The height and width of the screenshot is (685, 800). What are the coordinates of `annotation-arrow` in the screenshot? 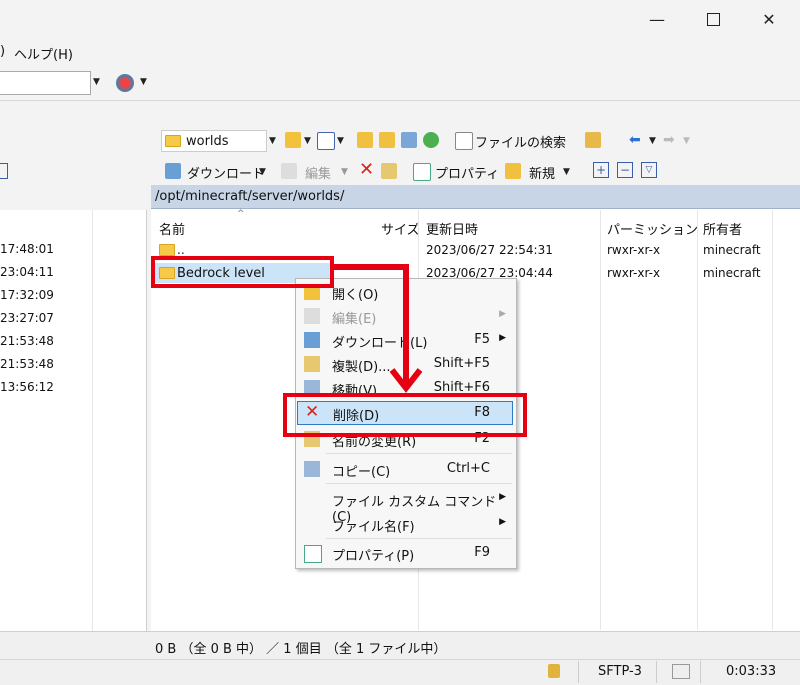 It's located at (377, 328).